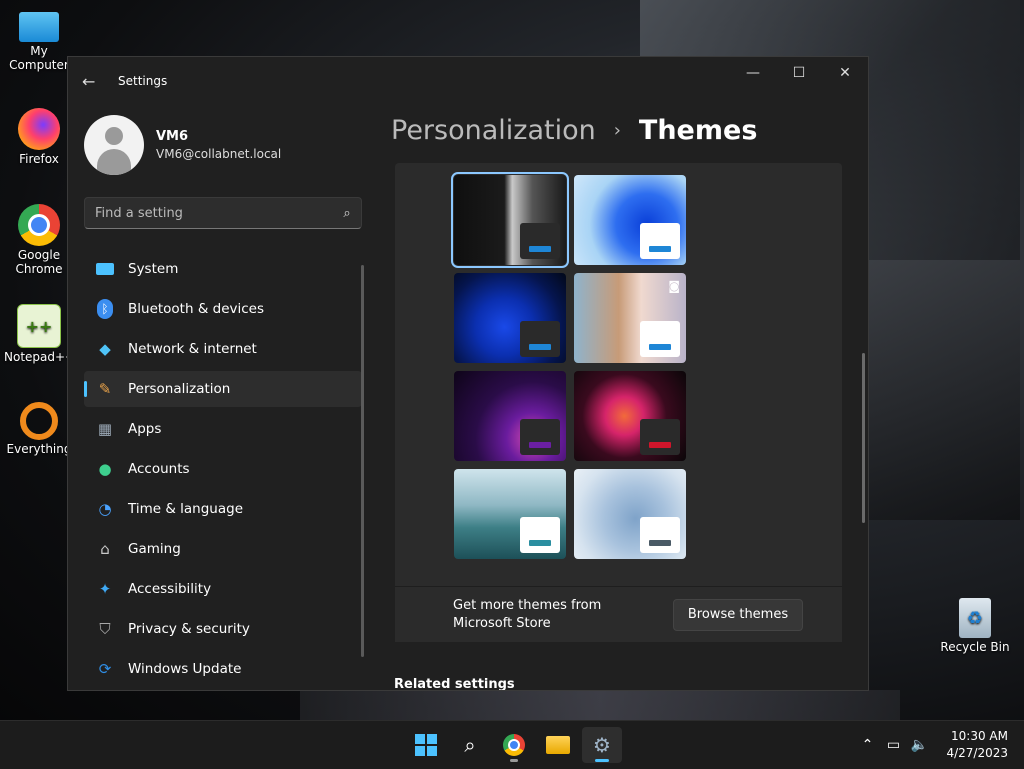  Describe the element at coordinates (939, 745) in the screenshot. I see `system-tray: ⌃ ▭ 🔈 10:30 AM 4/27/2023` at that location.